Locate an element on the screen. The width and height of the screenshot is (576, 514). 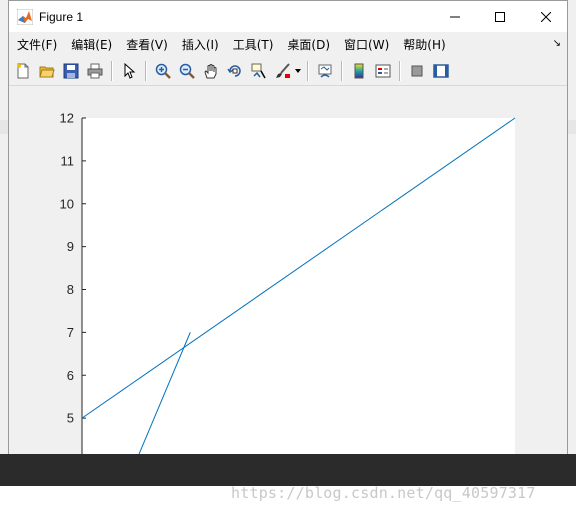
zoom-out-icon is located at coordinates (187, 71).